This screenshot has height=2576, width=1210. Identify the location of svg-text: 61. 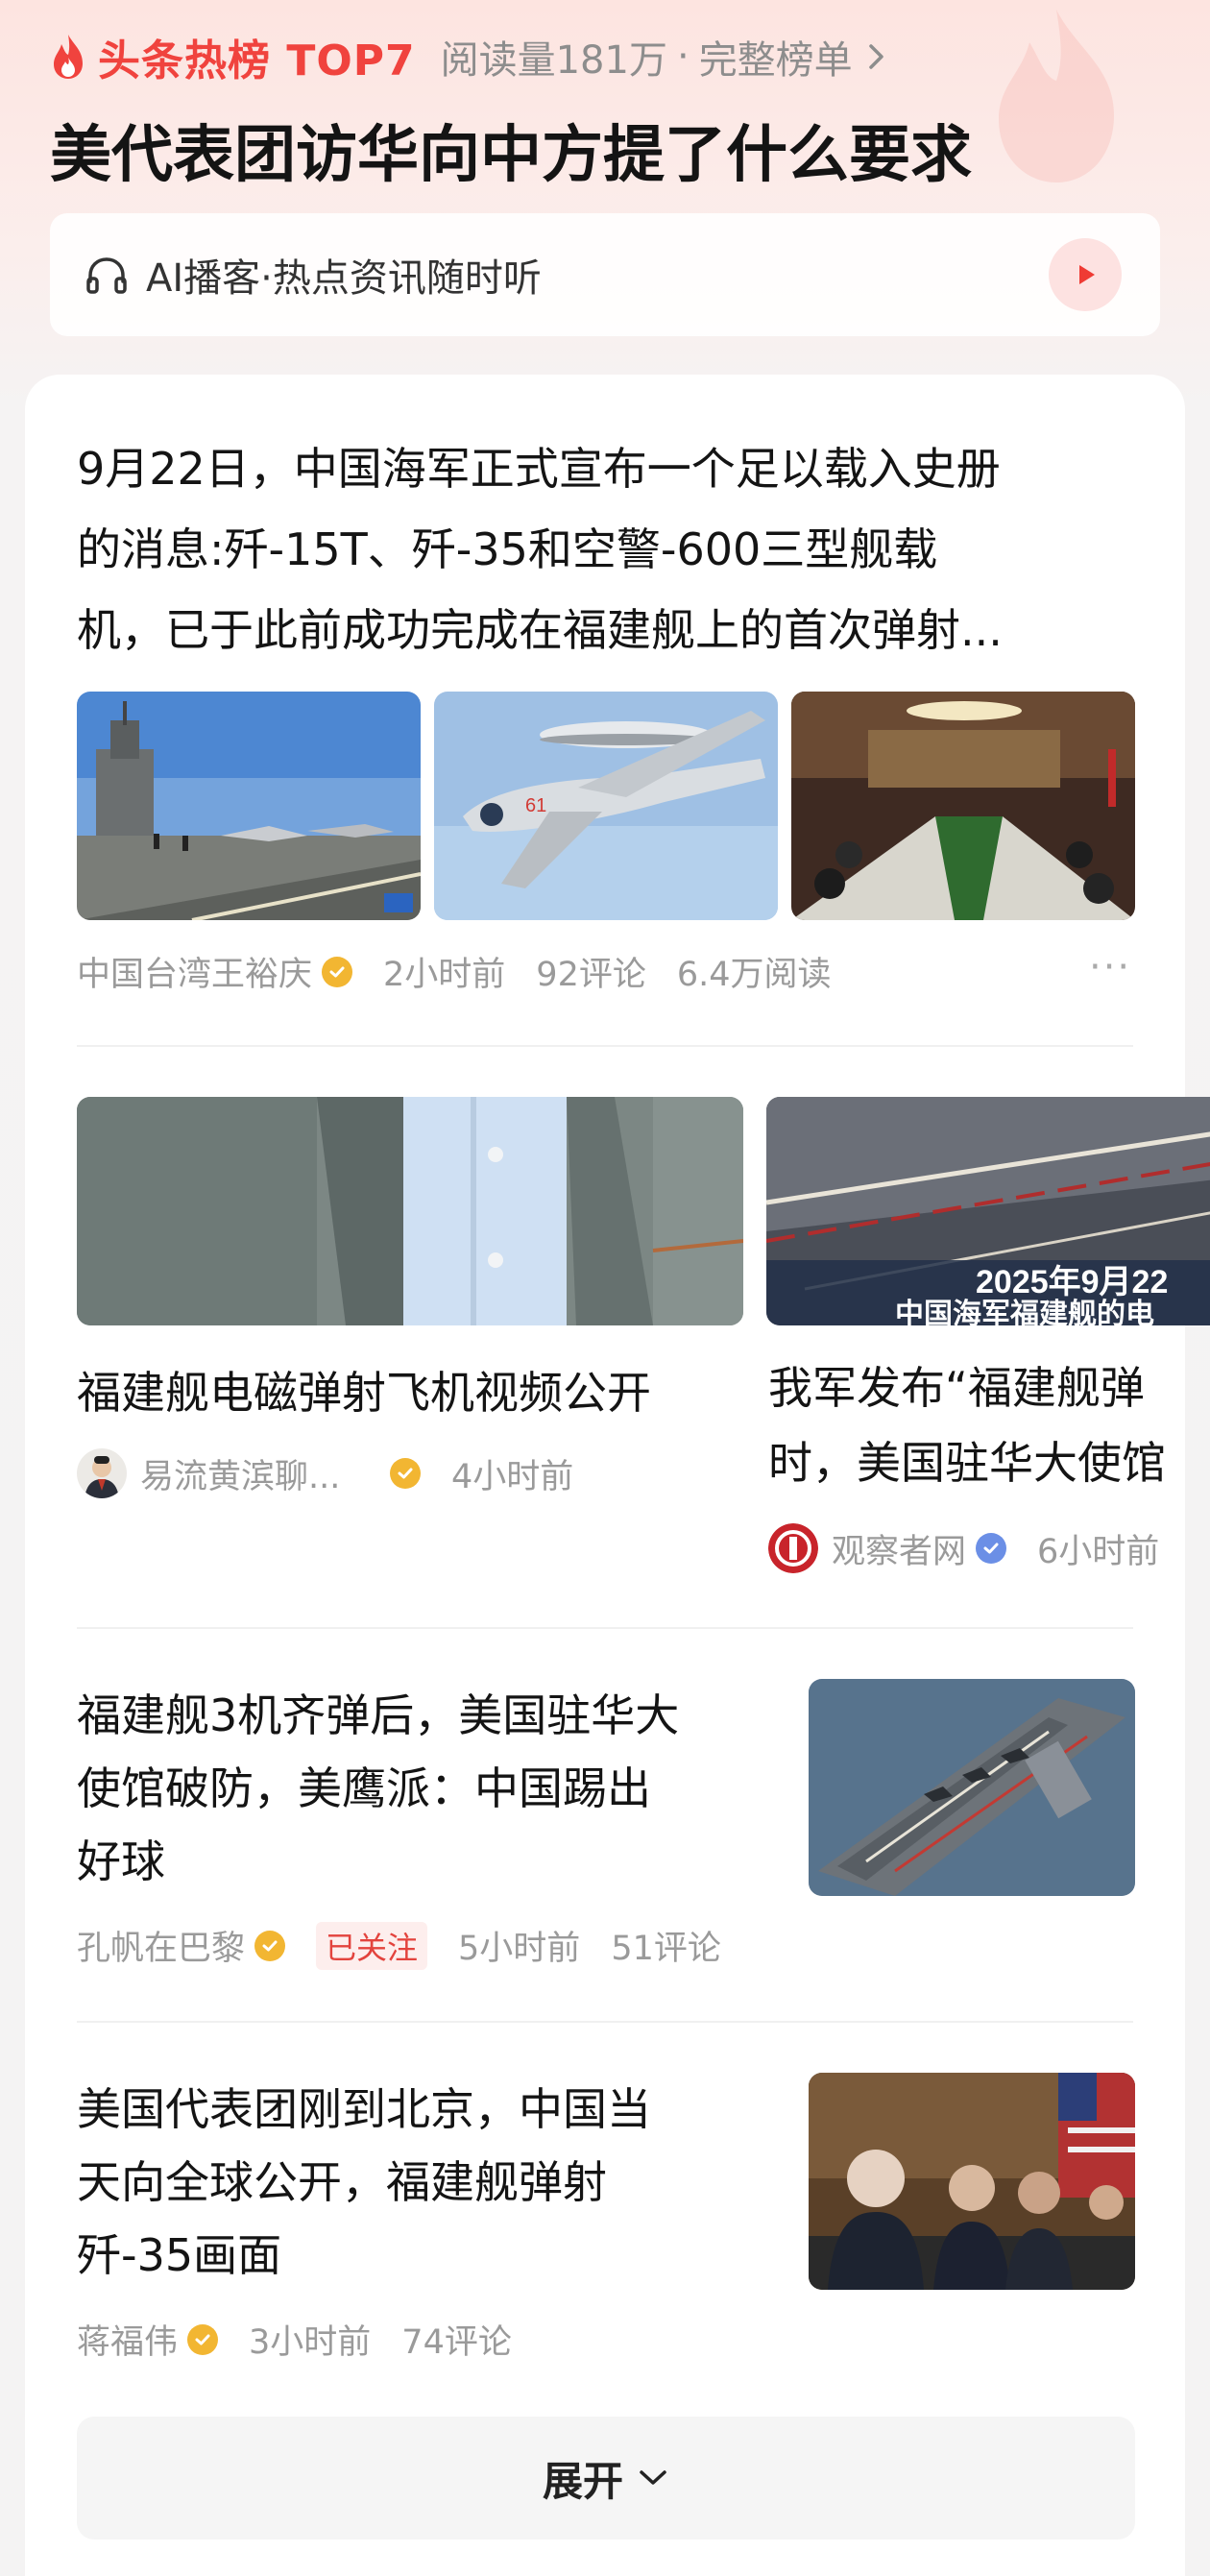
(536, 805).